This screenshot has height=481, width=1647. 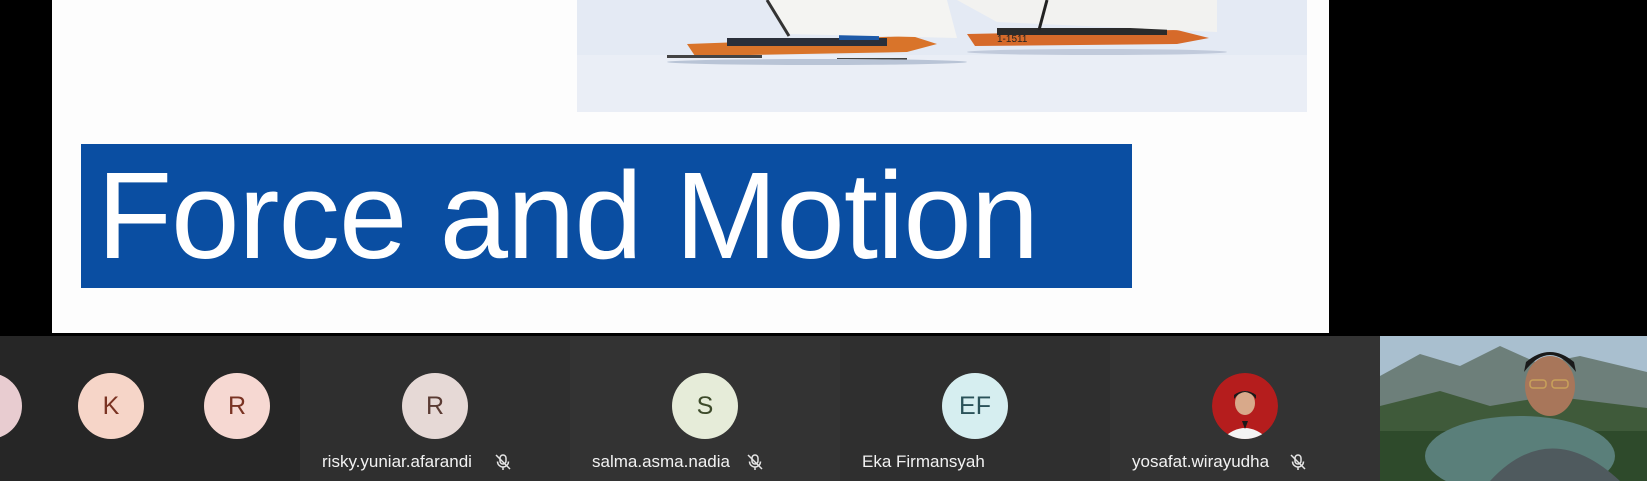 I want to click on self-view-video, so click(x=1513, y=408).